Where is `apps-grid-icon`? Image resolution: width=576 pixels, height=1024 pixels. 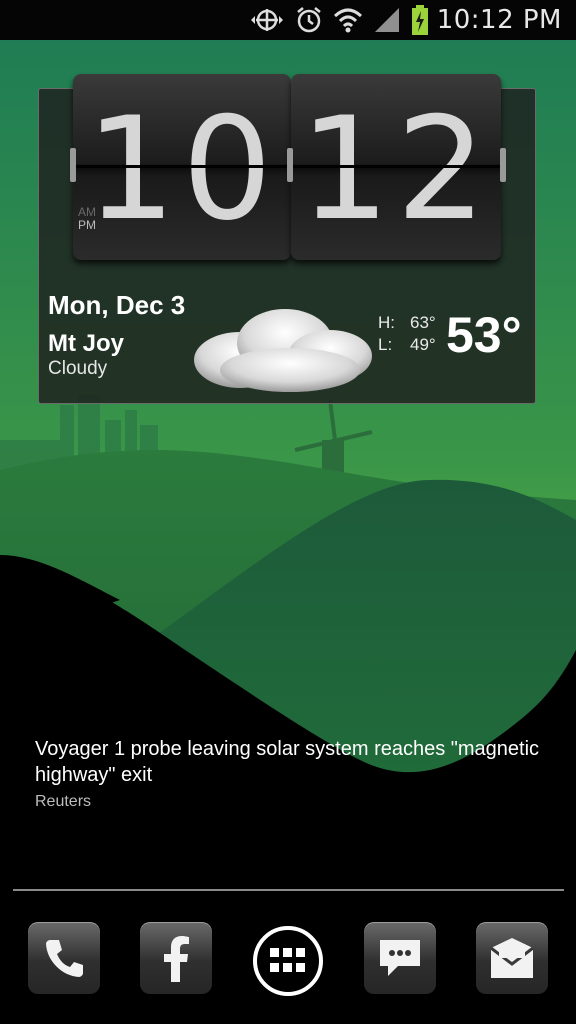 apps-grid-icon is located at coordinates (287, 960).